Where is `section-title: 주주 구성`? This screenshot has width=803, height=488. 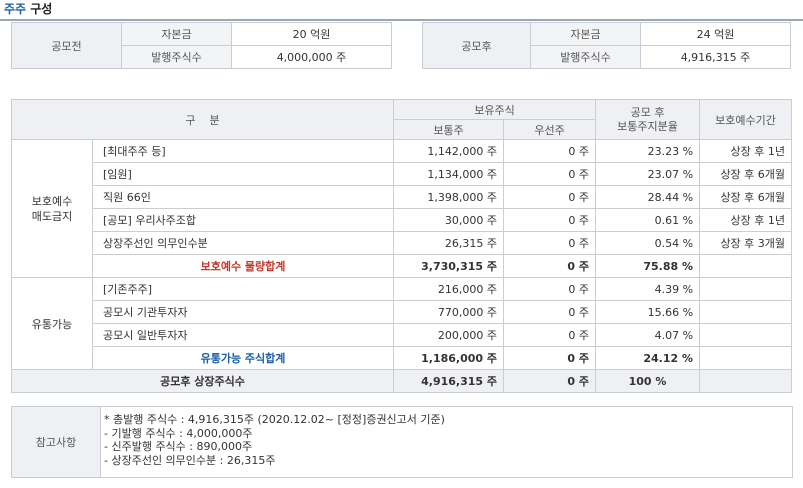
section-title: 주주 구성 is located at coordinates (28, 9).